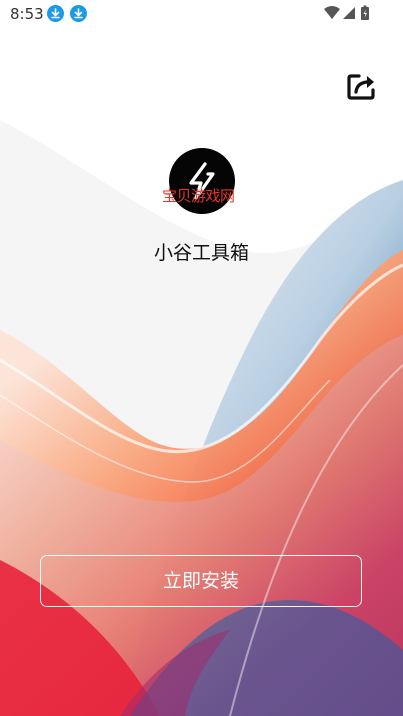 The width and height of the screenshot is (403, 716). What do you see at coordinates (27, 14) in the screenshot?
I see `status-time: 8:53` at bounding box center [27, 14].